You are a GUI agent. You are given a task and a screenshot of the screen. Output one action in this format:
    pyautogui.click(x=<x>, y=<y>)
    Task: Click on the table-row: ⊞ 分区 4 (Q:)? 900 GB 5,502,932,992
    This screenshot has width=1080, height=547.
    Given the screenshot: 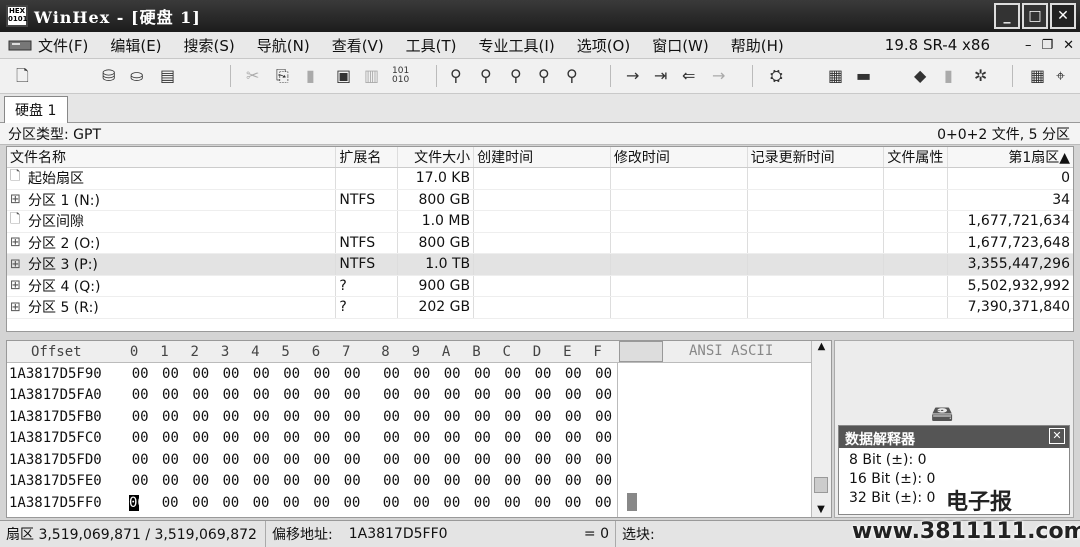 What is the action you would take?
    pyautogui.click(x=540, y=286)
    